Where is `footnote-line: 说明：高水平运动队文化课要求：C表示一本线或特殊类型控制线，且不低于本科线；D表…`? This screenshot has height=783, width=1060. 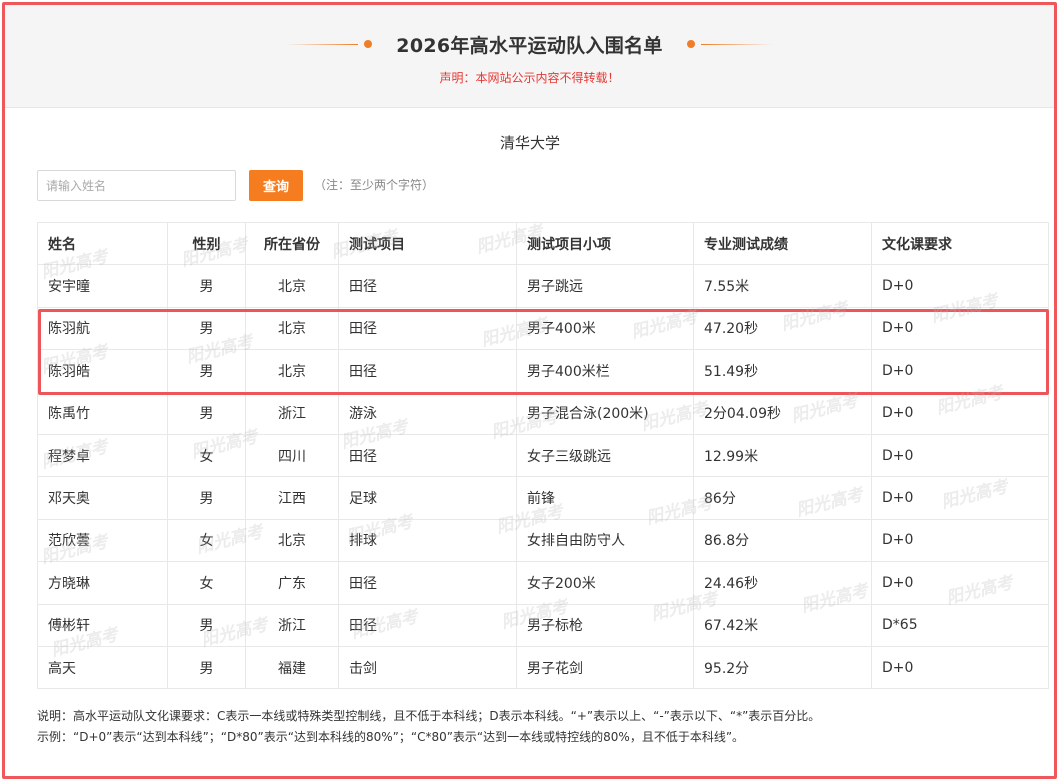
footnote-line: 说明：高水平运动队文化课要求：C表示一本线或特殊类型控制线，且不低于本科线；D表… is located at coordinates (429, 716).